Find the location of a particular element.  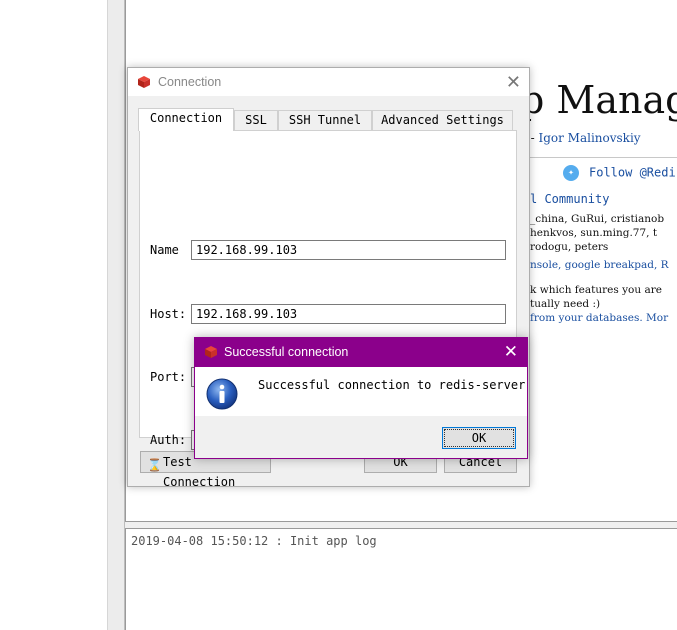

connection-dialog-title: Connection is located at coordinates (190, 82).